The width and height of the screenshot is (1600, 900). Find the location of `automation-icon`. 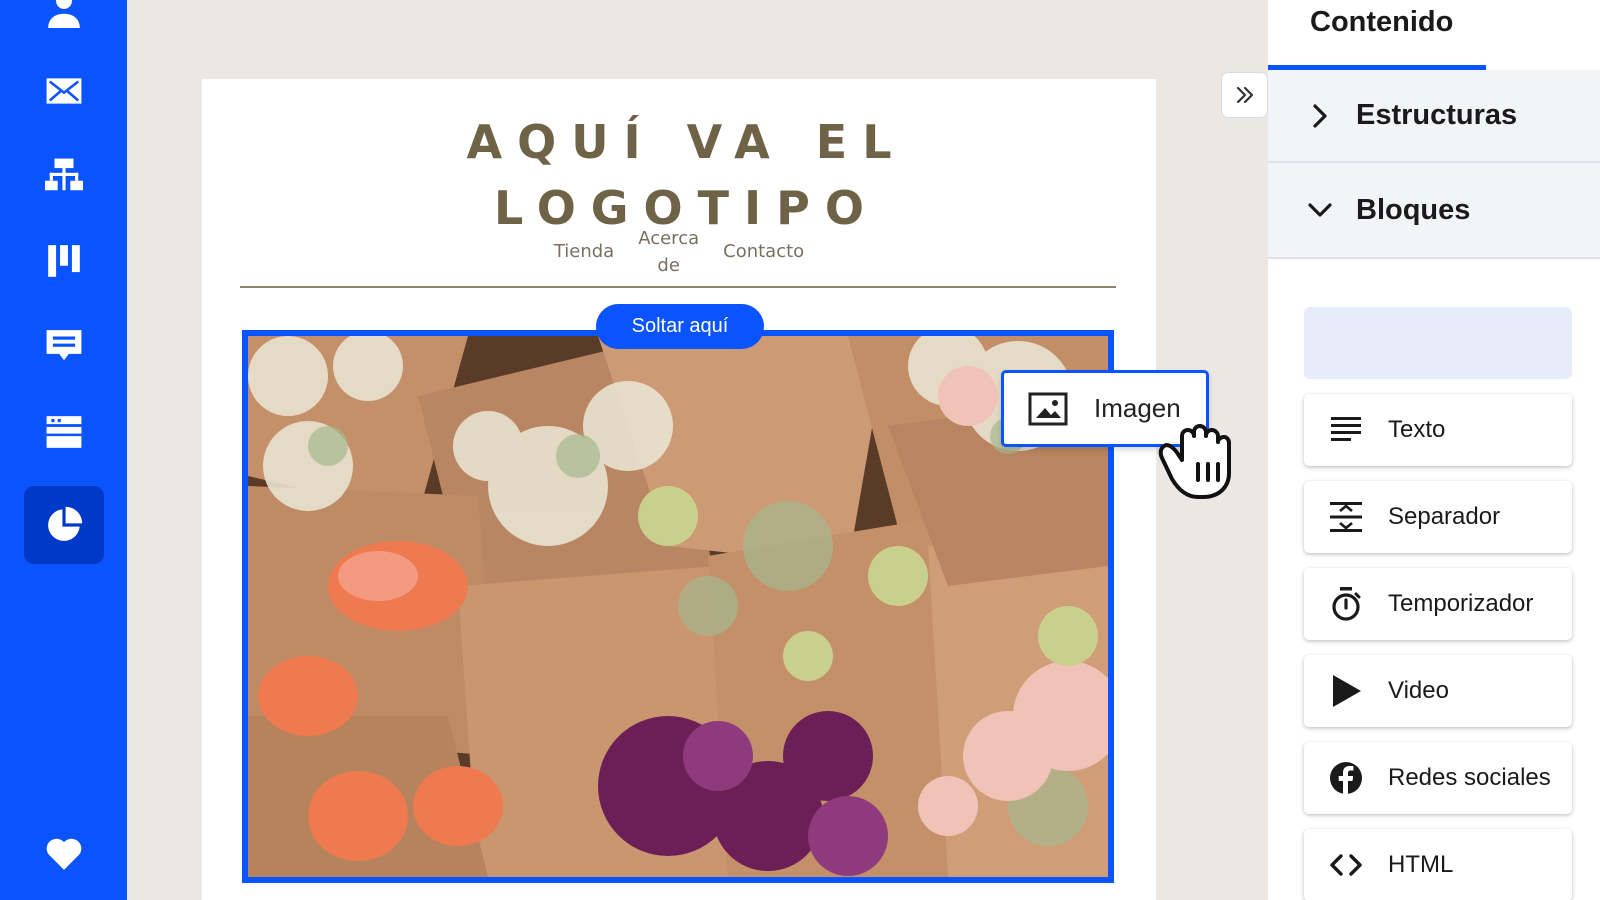

automation-icon is located at coordinates (64, 174).